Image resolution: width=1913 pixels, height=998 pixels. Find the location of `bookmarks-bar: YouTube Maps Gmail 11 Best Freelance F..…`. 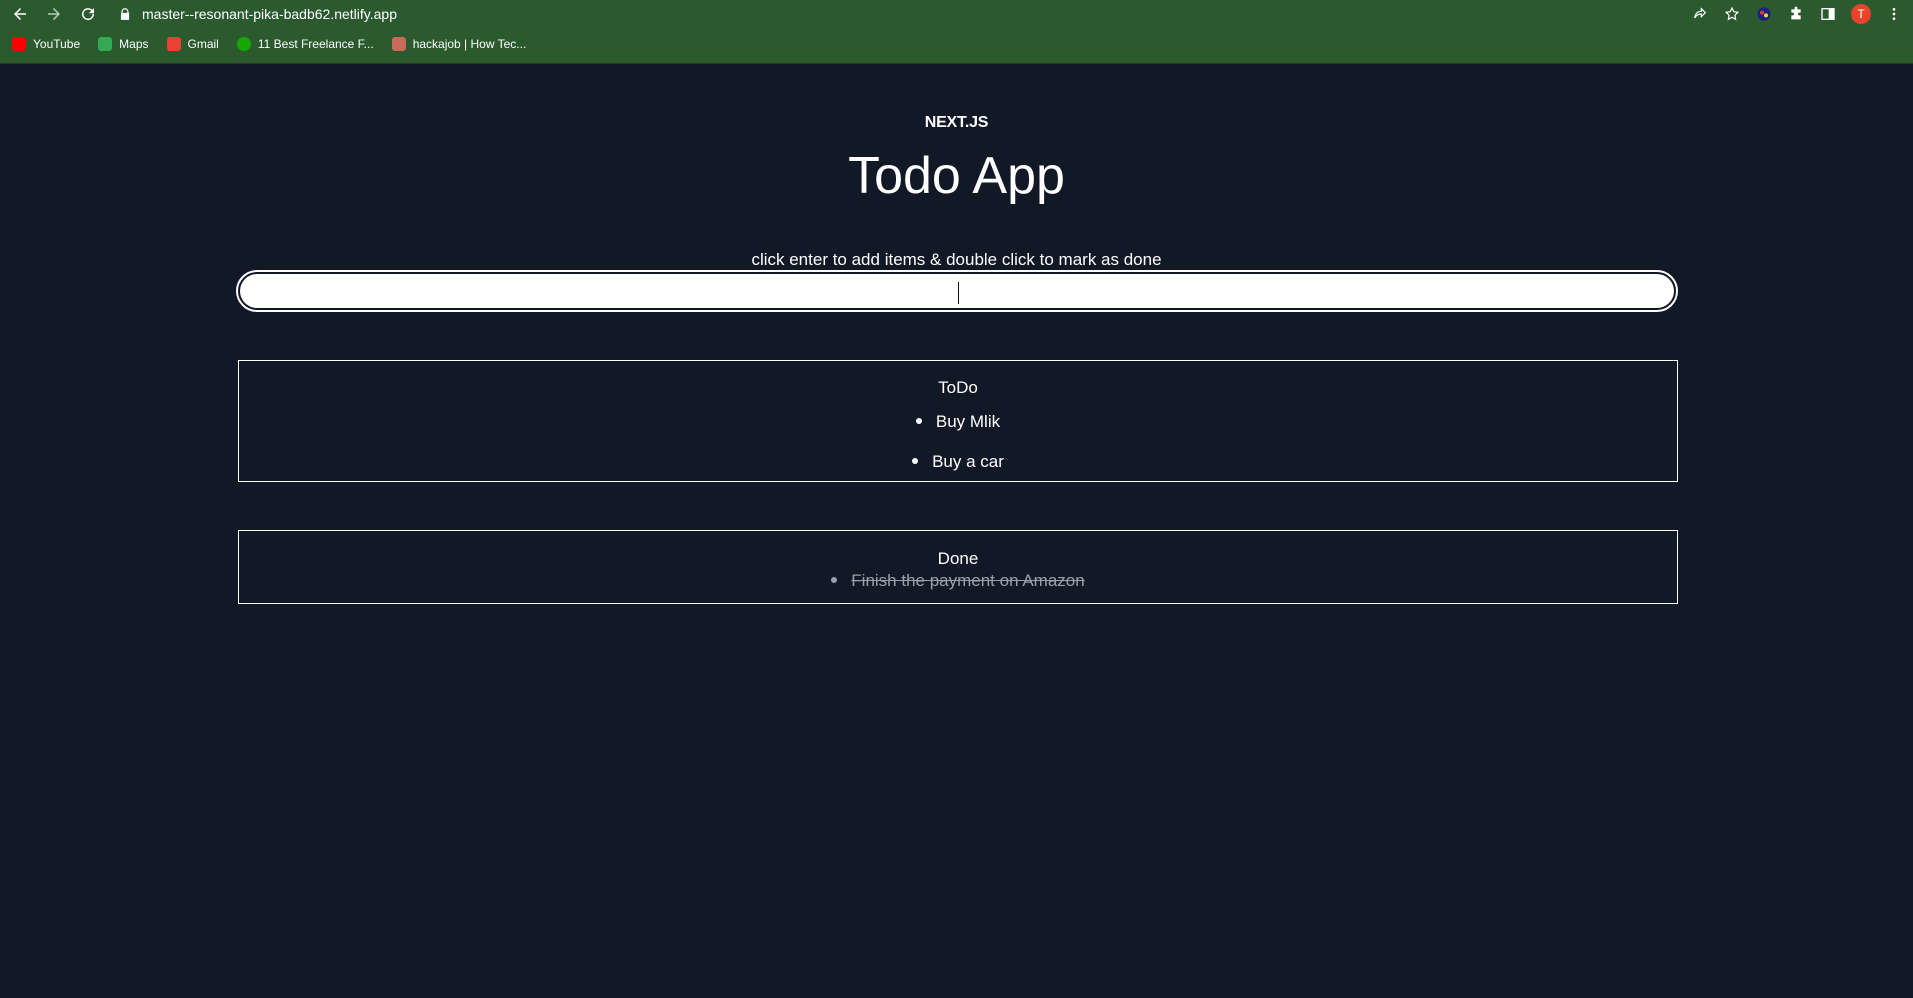

bookmarks-bar: YouTube Maps Gmail 11 Best Freelance F..… is located at coordinates (956, 44).